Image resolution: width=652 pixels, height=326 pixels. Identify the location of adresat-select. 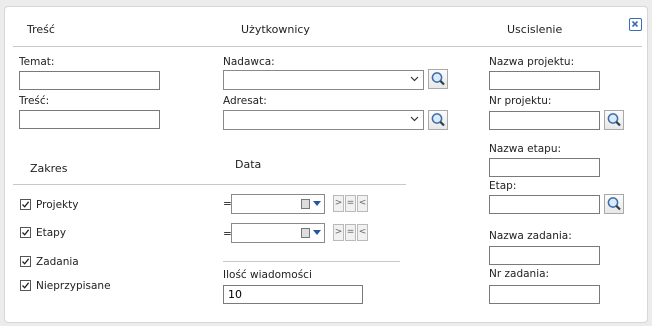
(323, 120).